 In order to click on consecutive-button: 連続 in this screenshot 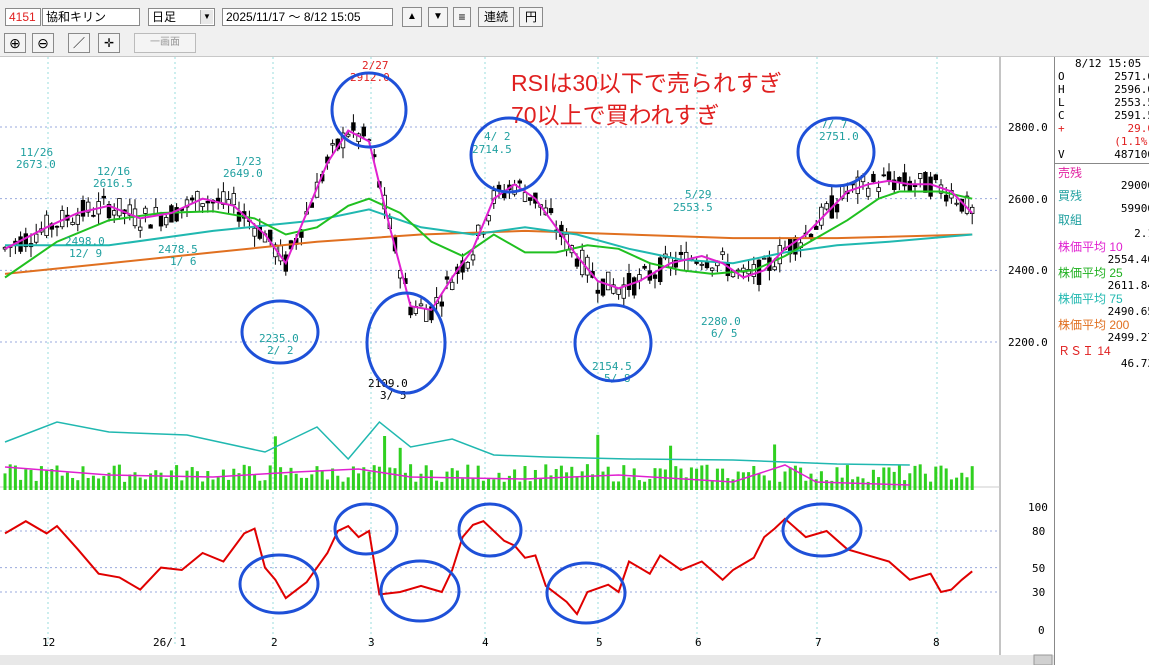, I will do `click(496, 17)`.